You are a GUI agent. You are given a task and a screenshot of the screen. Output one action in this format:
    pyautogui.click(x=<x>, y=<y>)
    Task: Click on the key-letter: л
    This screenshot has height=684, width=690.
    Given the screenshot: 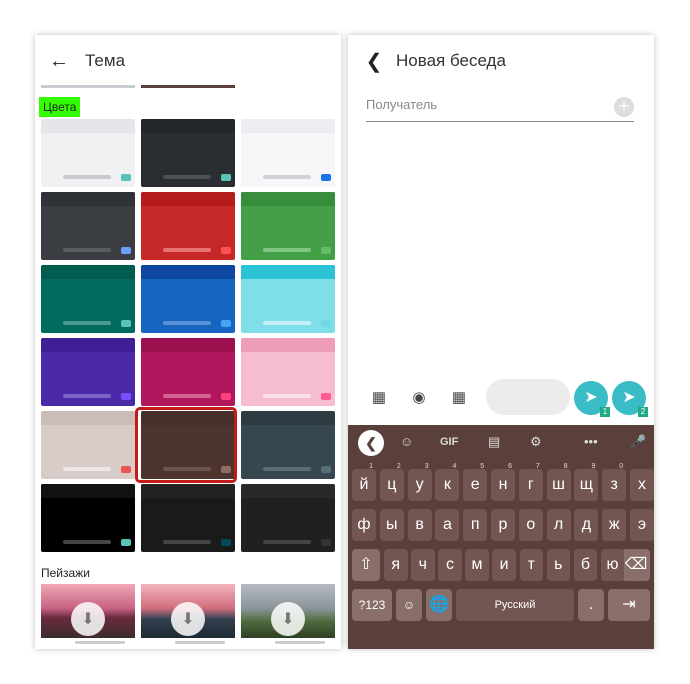 What is the action you would take?
    pyautogui.click(x=558, y=525)
    